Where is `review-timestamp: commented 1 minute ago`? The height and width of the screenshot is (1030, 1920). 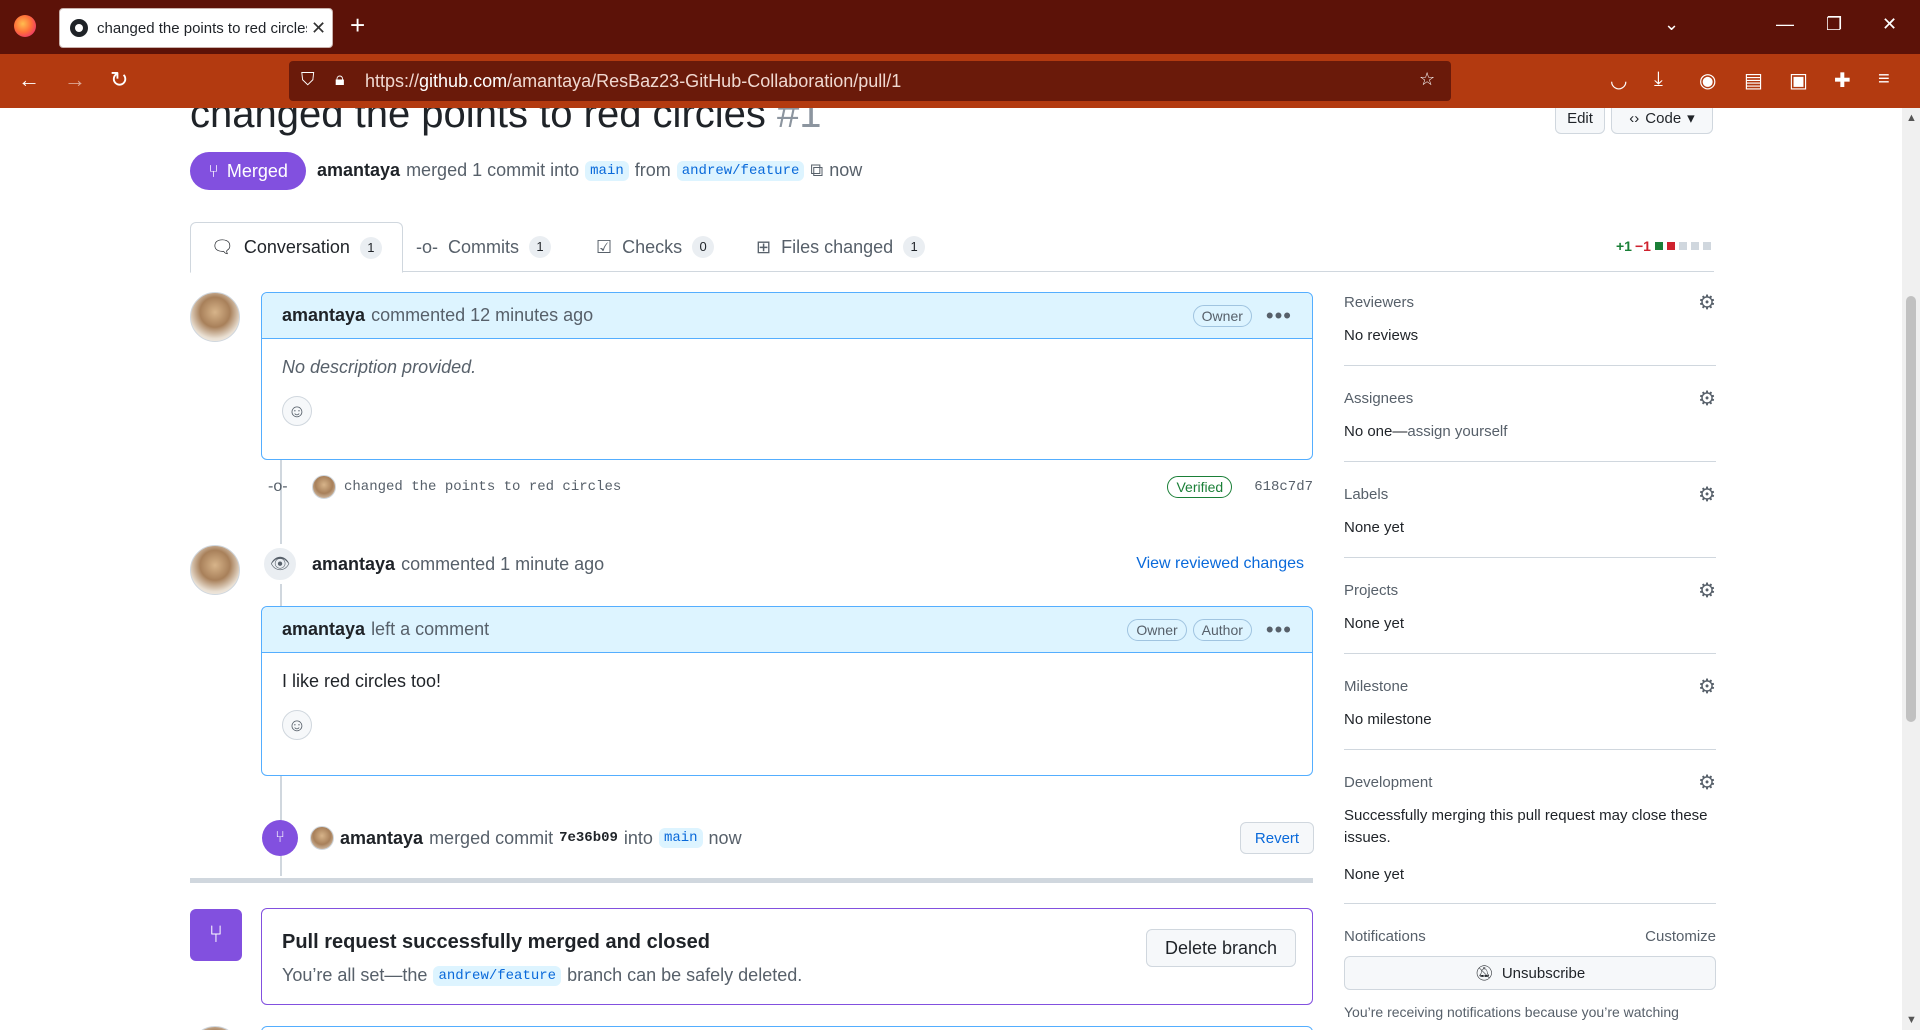
review-timestamp: commented 1 minute ago is located at coordinates (502, 564).